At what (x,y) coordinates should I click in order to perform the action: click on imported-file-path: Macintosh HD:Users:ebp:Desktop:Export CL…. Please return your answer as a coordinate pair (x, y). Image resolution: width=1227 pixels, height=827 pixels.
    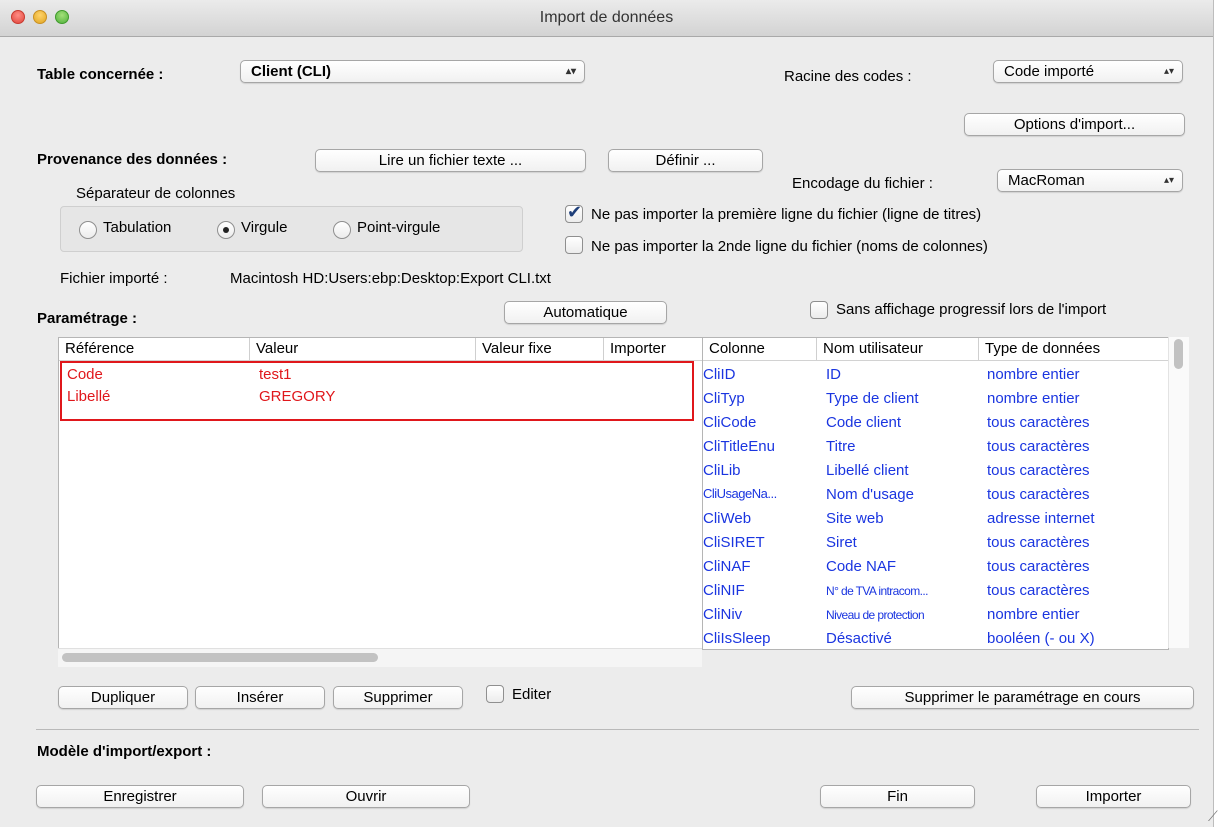
    Looking at the image, I should click on (390, 278).